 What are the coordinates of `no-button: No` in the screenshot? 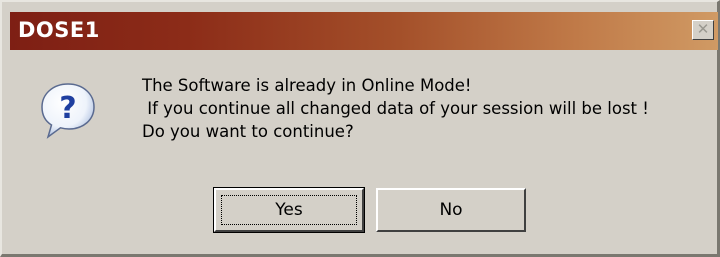 It's located at (451, 210).